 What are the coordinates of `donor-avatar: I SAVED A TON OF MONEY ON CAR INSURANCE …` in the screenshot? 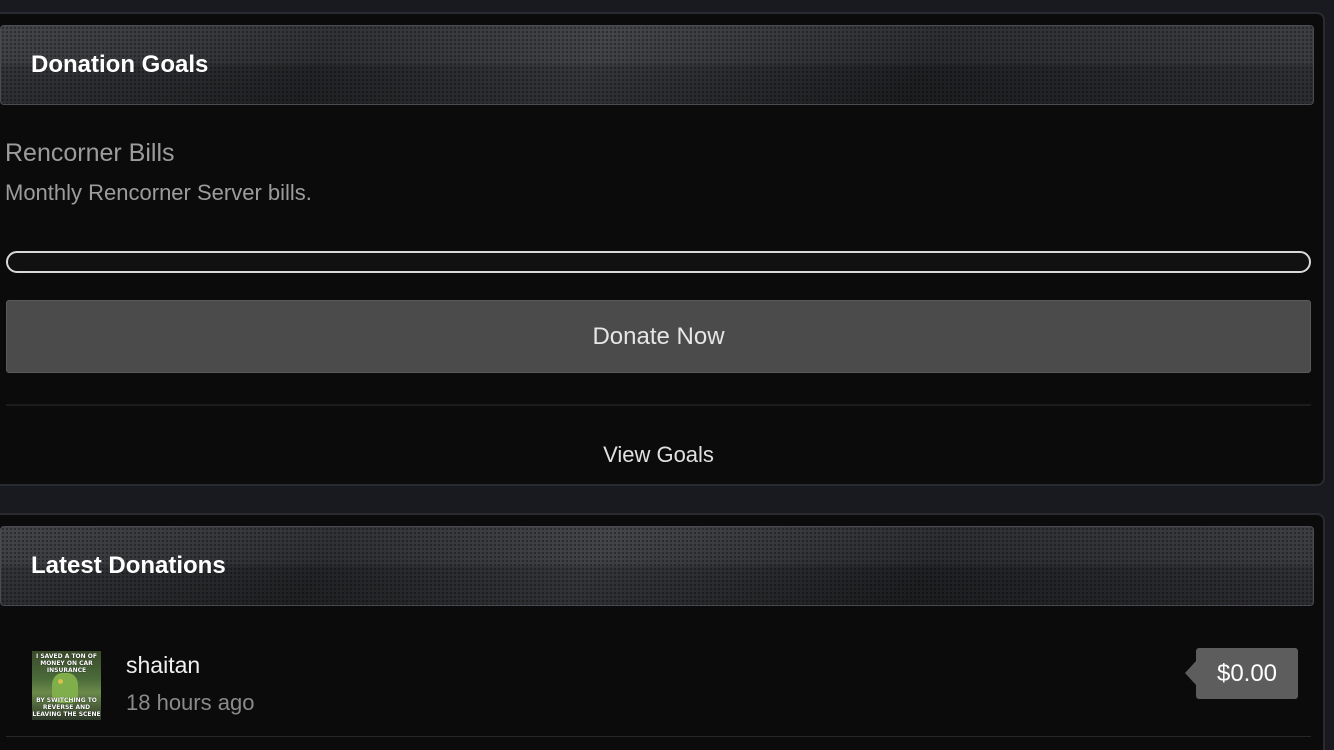 It's located at (66, 685).